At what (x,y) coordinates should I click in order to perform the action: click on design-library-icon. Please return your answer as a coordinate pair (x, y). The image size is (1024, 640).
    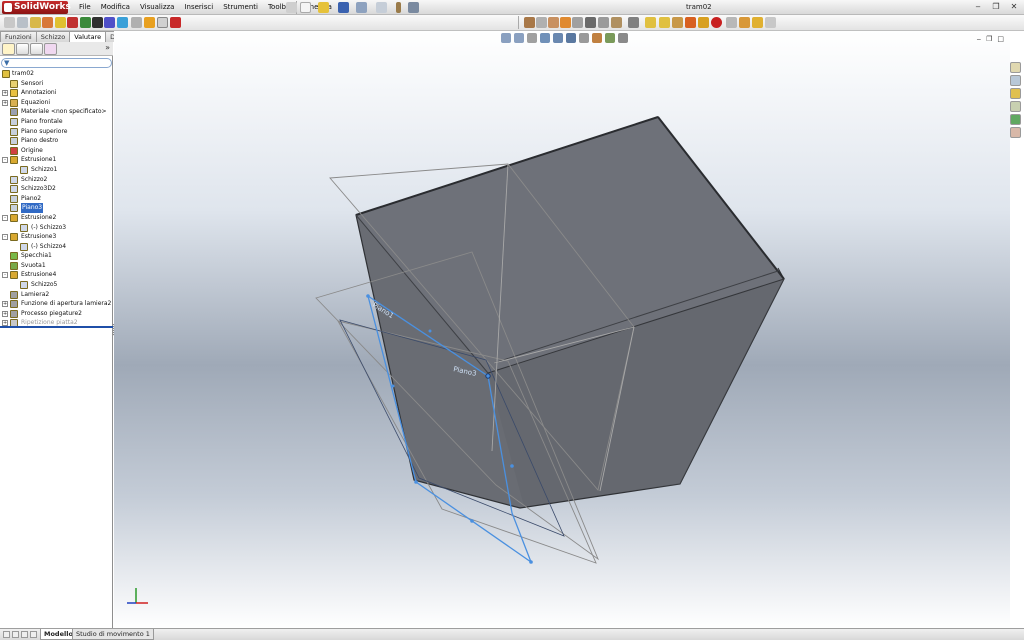
    Looking at the image, I should click on (1015, 80).